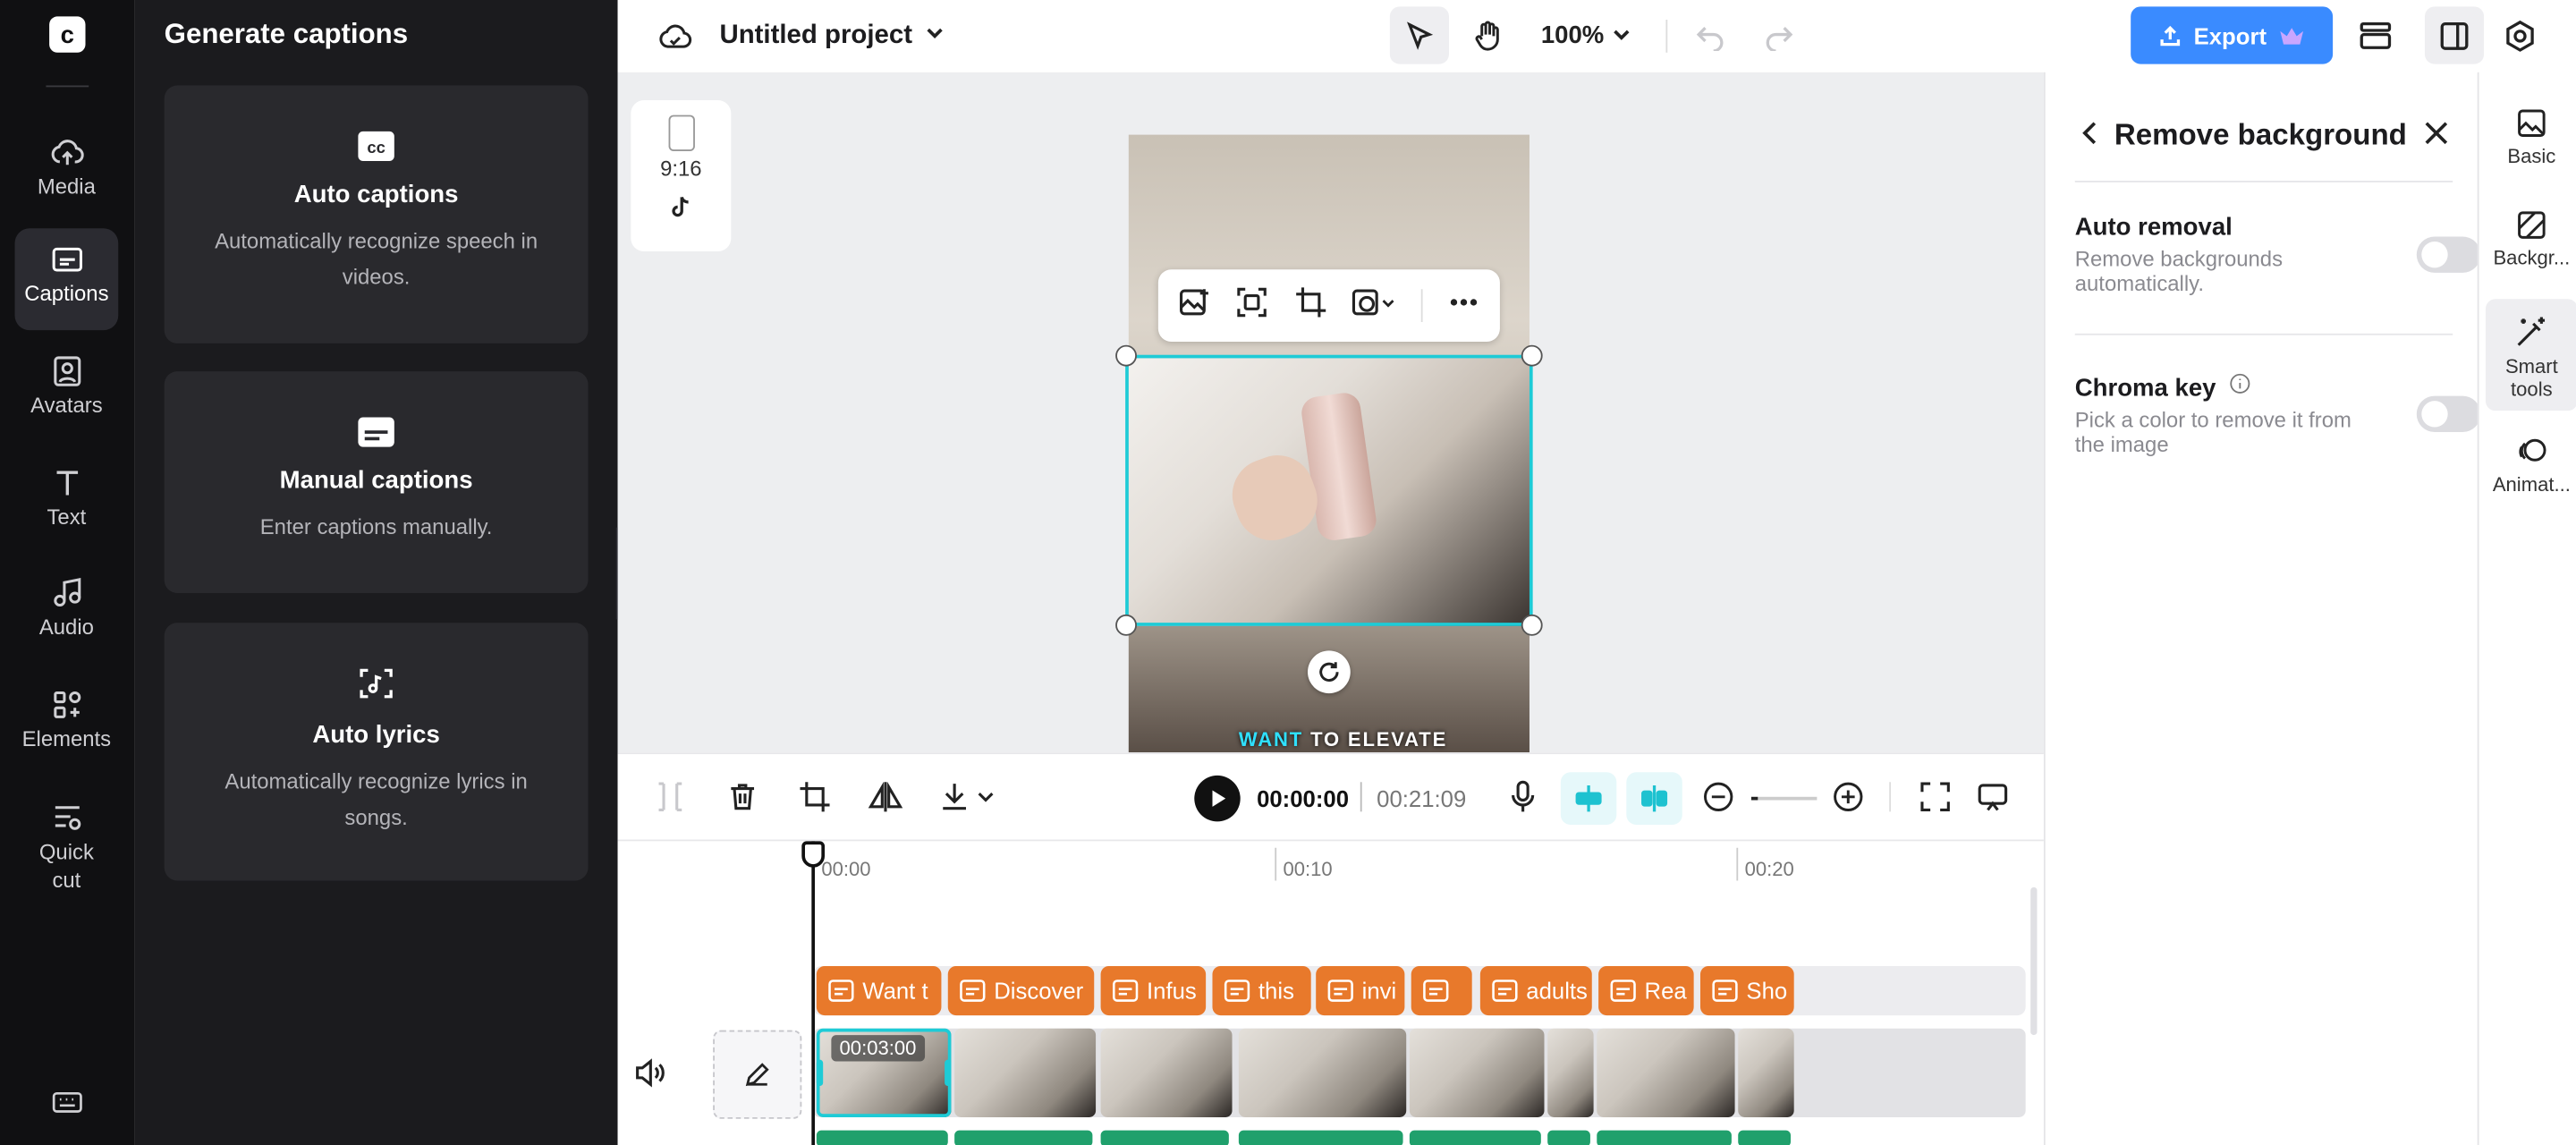 This screenshot has width=2576, height=1145. Describe the element at coordinates (1646, 990) in the screenshot. I see `caption-chip: Rea` at that location.